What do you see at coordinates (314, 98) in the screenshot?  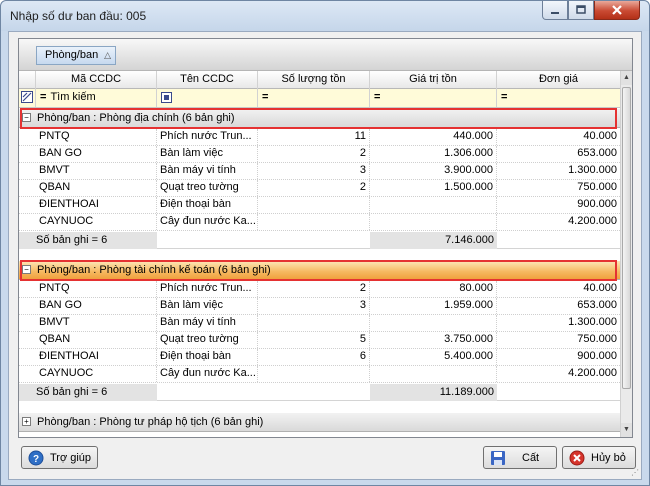 I see `filter-cell-so-luong-ton: =` at bounding box center [314, 98].